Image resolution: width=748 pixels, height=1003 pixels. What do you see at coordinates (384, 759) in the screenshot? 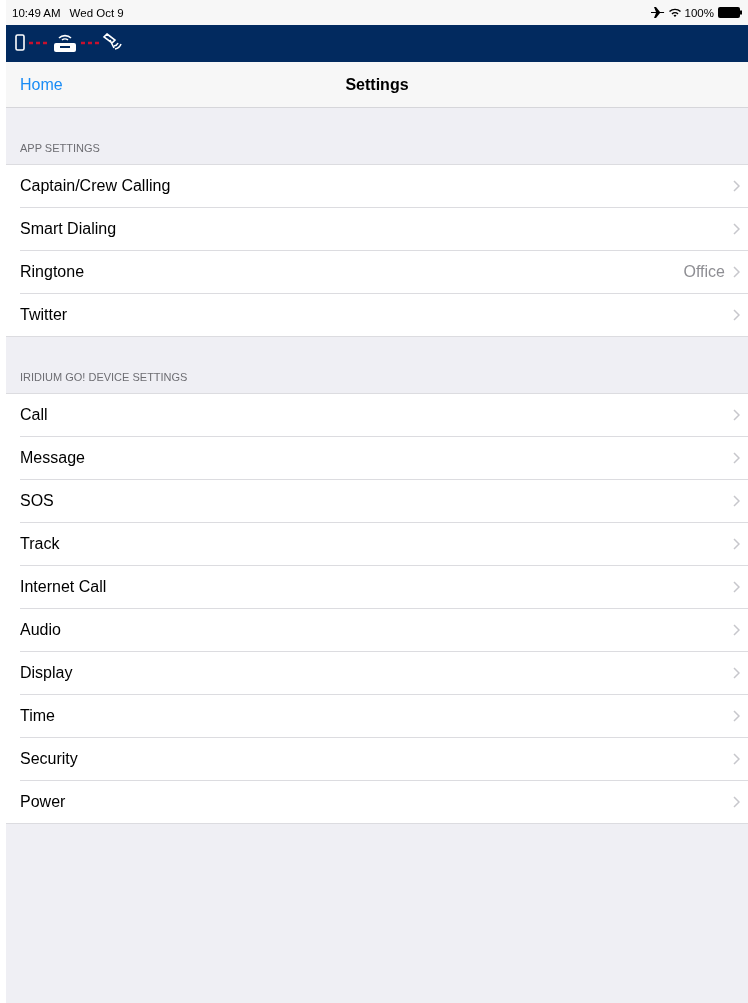
I see `settings-row: Security` at bounding box center [384, 759].